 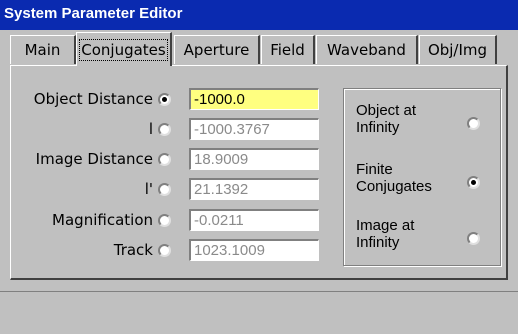 What do you see at coordinates (385, 225) in the screenshot?
I see `image-at-infinity-line1: Image at` at bounding box center [385, 225].